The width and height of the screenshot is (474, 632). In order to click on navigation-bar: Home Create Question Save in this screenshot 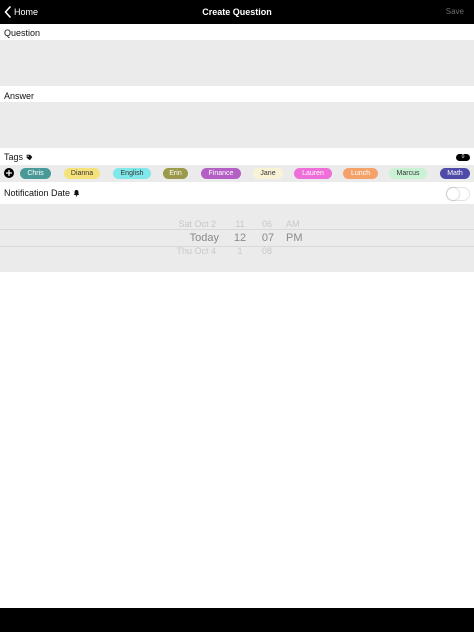, I will do `click(237, 12)`.